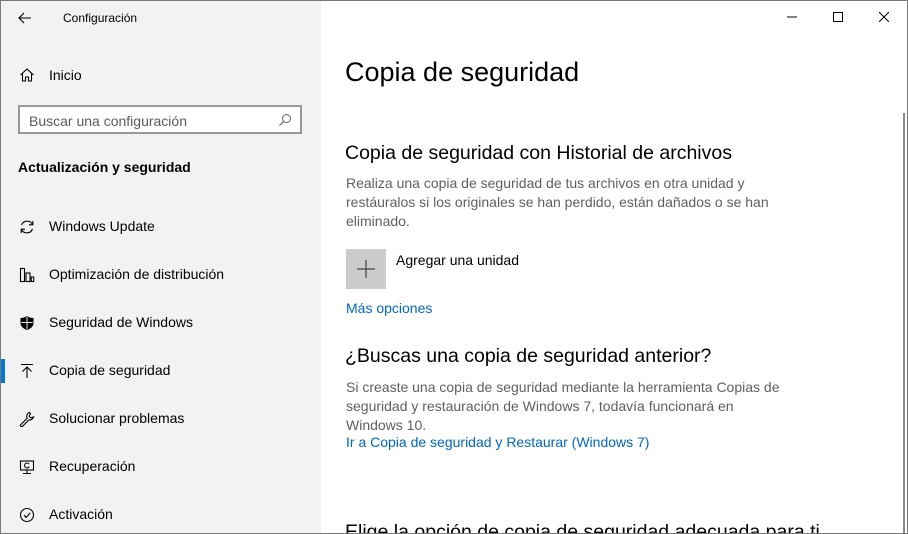 This screenshot has height=534, width=908. I want to click on sidebar-item-activation: Activación, so click(161, 514).